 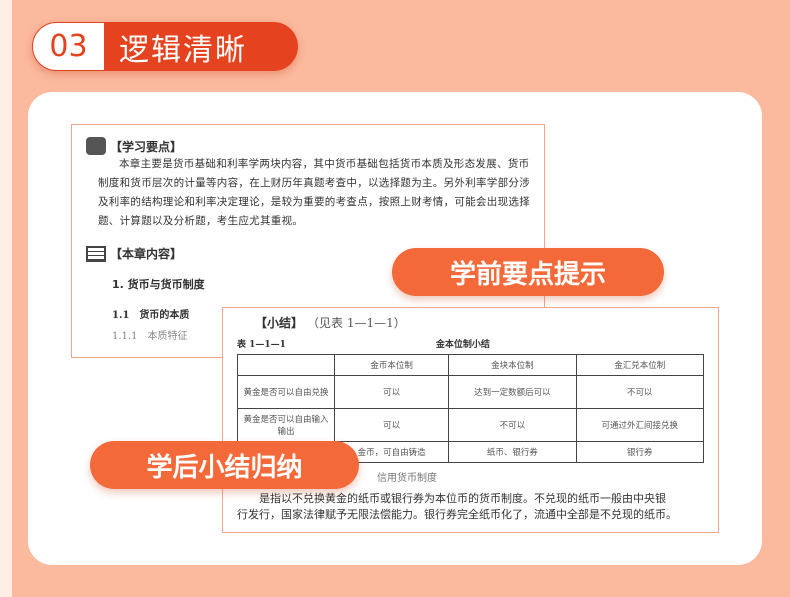 I want to click on body-text: 行发行，国家法律赋予无限法偿能力。银行券完全纸币化了，流通中全部是不兑现的纸币。, so click(x=457, y=514).